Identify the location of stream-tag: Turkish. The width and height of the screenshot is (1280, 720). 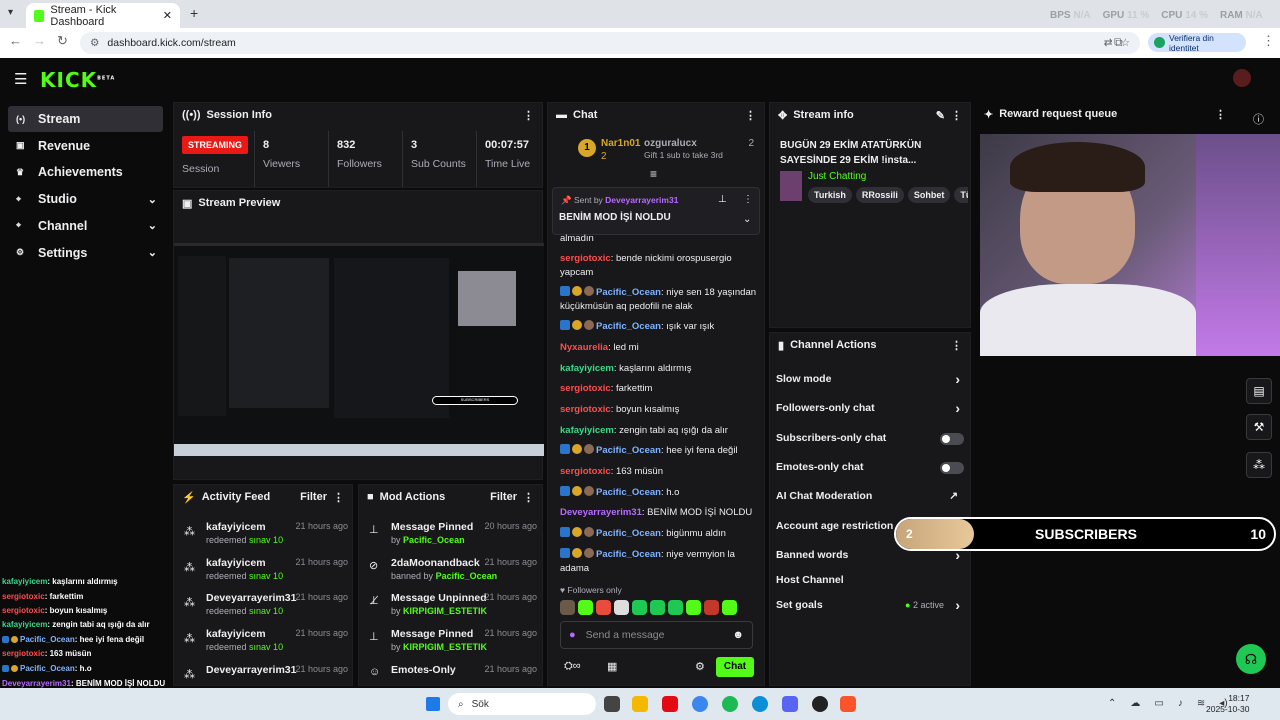
(830, 195).